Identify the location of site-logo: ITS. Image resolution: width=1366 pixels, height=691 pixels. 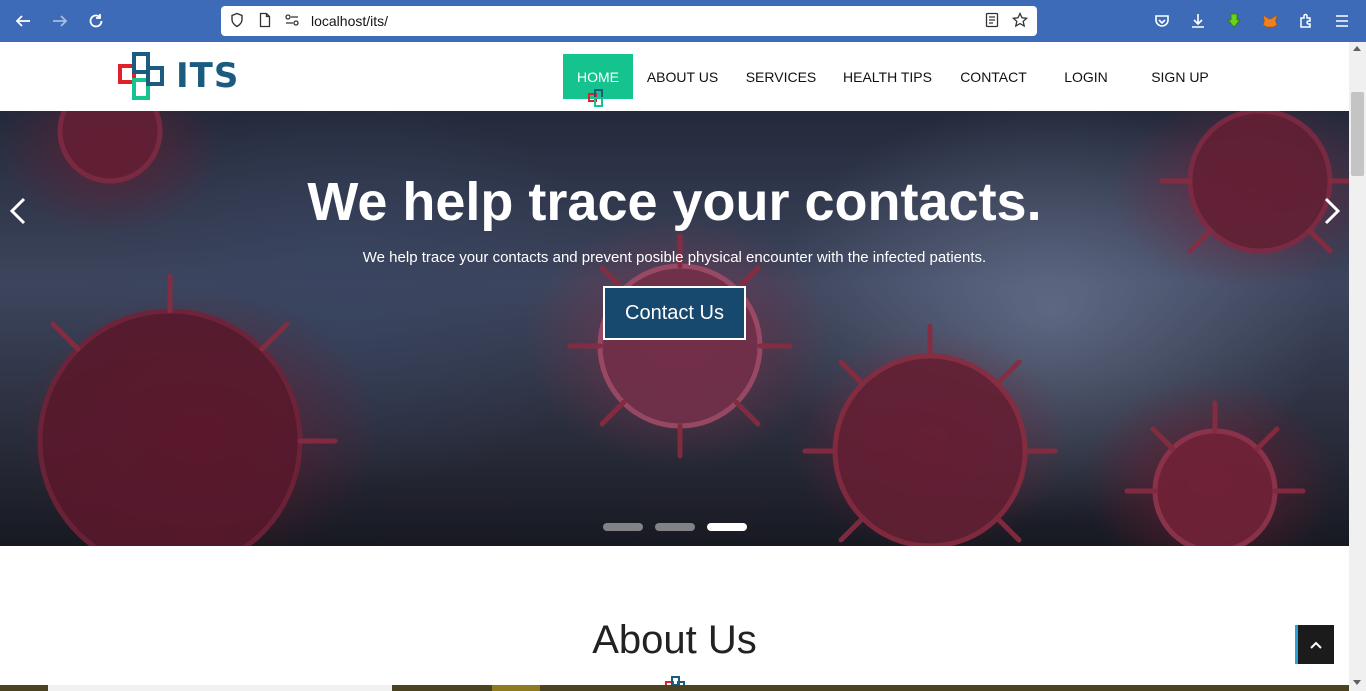
(181, 77).